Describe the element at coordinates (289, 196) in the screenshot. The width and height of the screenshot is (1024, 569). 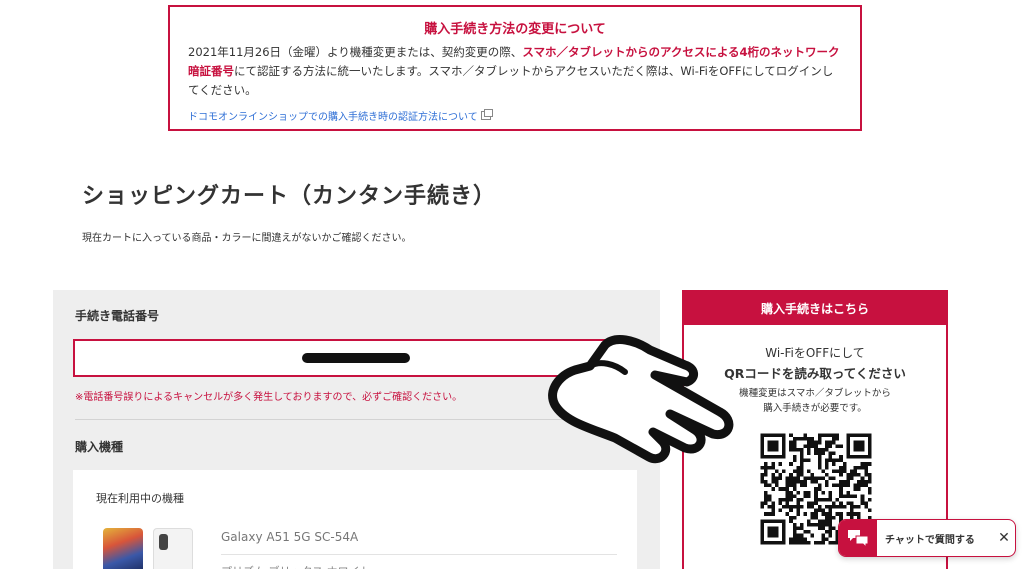
I see `page-title: ショッピングカート（カンタン手続き）` at that location.